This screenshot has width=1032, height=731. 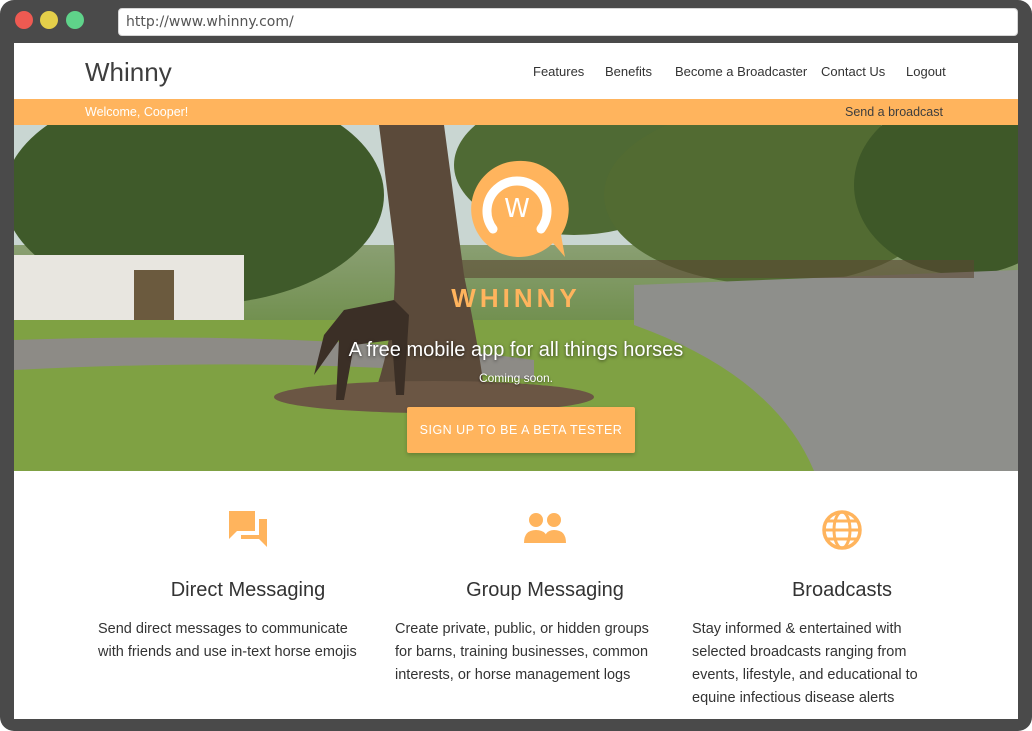 I want to click on nav-logout: Logout, so click(x=926, y=71).